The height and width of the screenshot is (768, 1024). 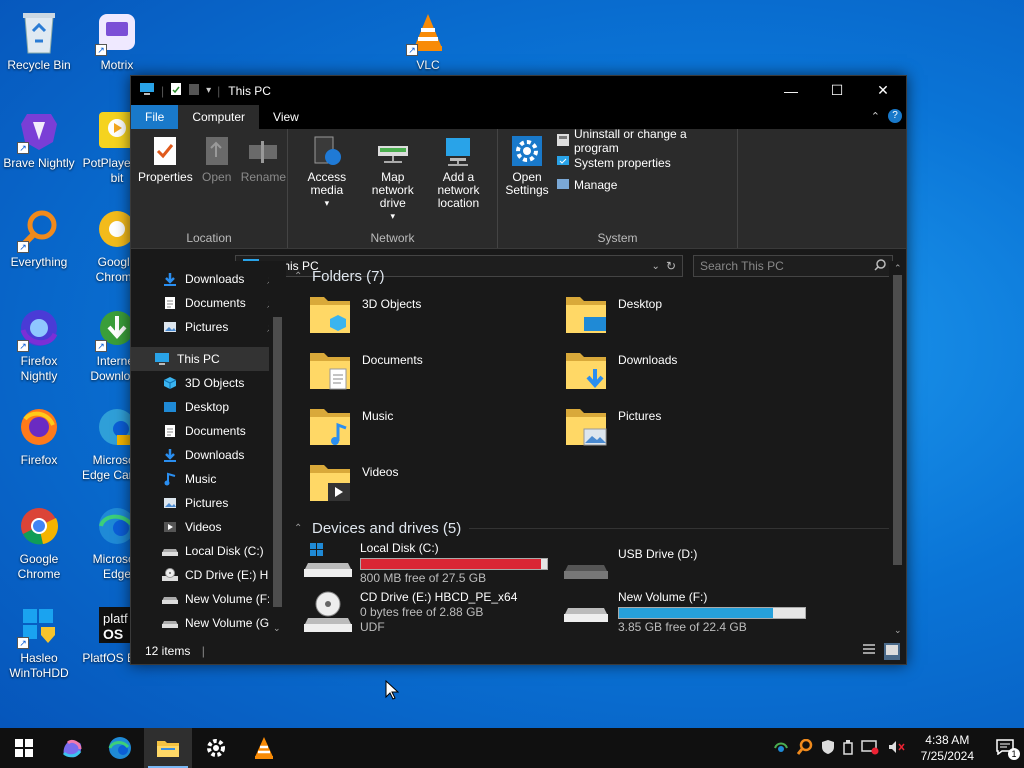 What do you see at coordinates (39, 625) in the screenshot?
I see `wintohdd-icon: ↗` at bounding box center [39, 625].